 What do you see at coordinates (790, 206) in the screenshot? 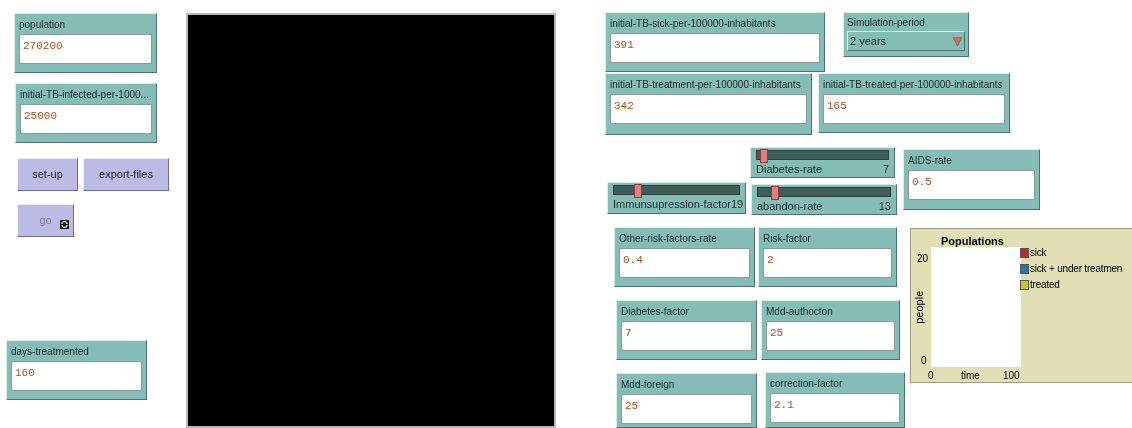
I see `slider-label: abandon-rate` at bounding box center [790, 206].